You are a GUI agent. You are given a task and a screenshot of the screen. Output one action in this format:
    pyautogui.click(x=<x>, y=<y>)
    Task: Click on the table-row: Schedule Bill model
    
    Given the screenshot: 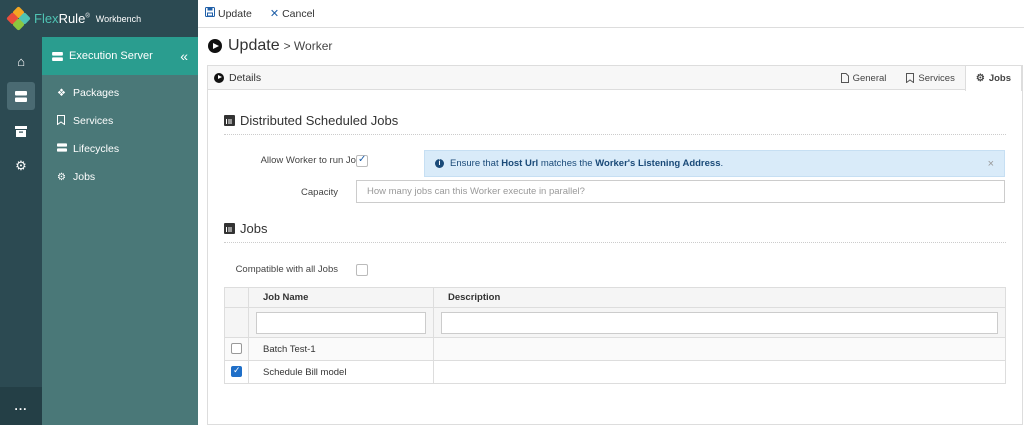 What is the action you would take?
    pyautogui.click(x=615, y=372)
    